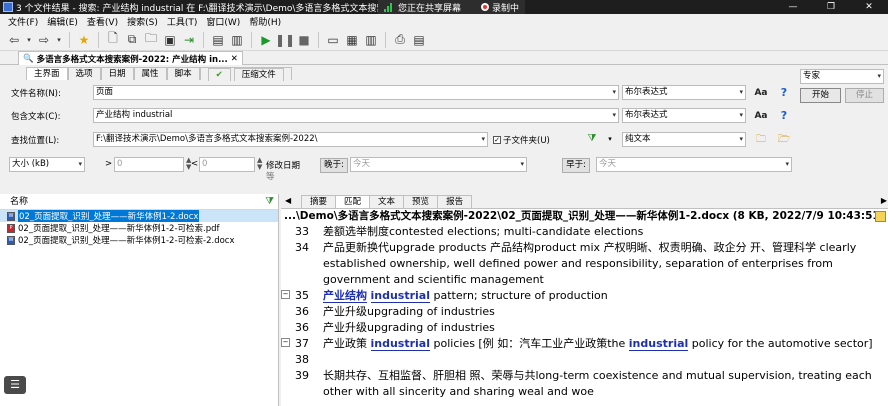 The height and width of the screenshot is (406, 888). Describe the element at coordinates (610, 139) in the screenshot. I see `filter-dropdown-icon: ▾` at that location.